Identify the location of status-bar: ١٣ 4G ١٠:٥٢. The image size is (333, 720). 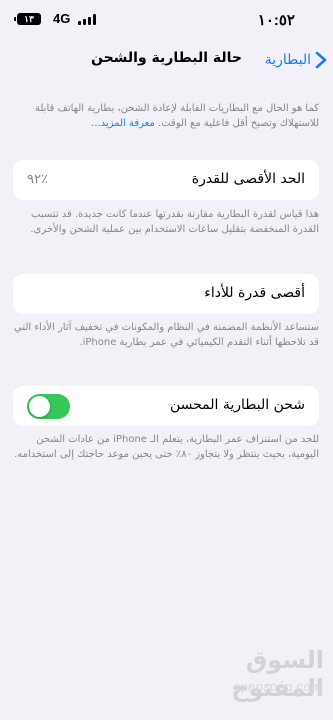
(166, 20).